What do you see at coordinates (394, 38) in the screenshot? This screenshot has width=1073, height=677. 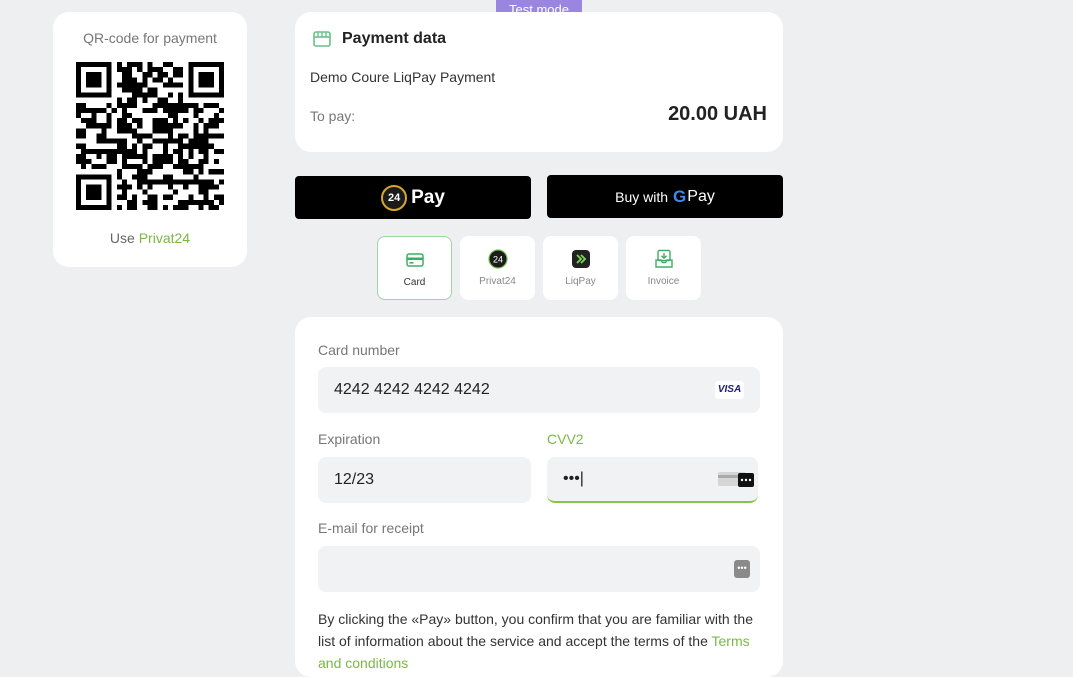 I see `payment-data-title: Payment data` at bounding box center [394, 38].